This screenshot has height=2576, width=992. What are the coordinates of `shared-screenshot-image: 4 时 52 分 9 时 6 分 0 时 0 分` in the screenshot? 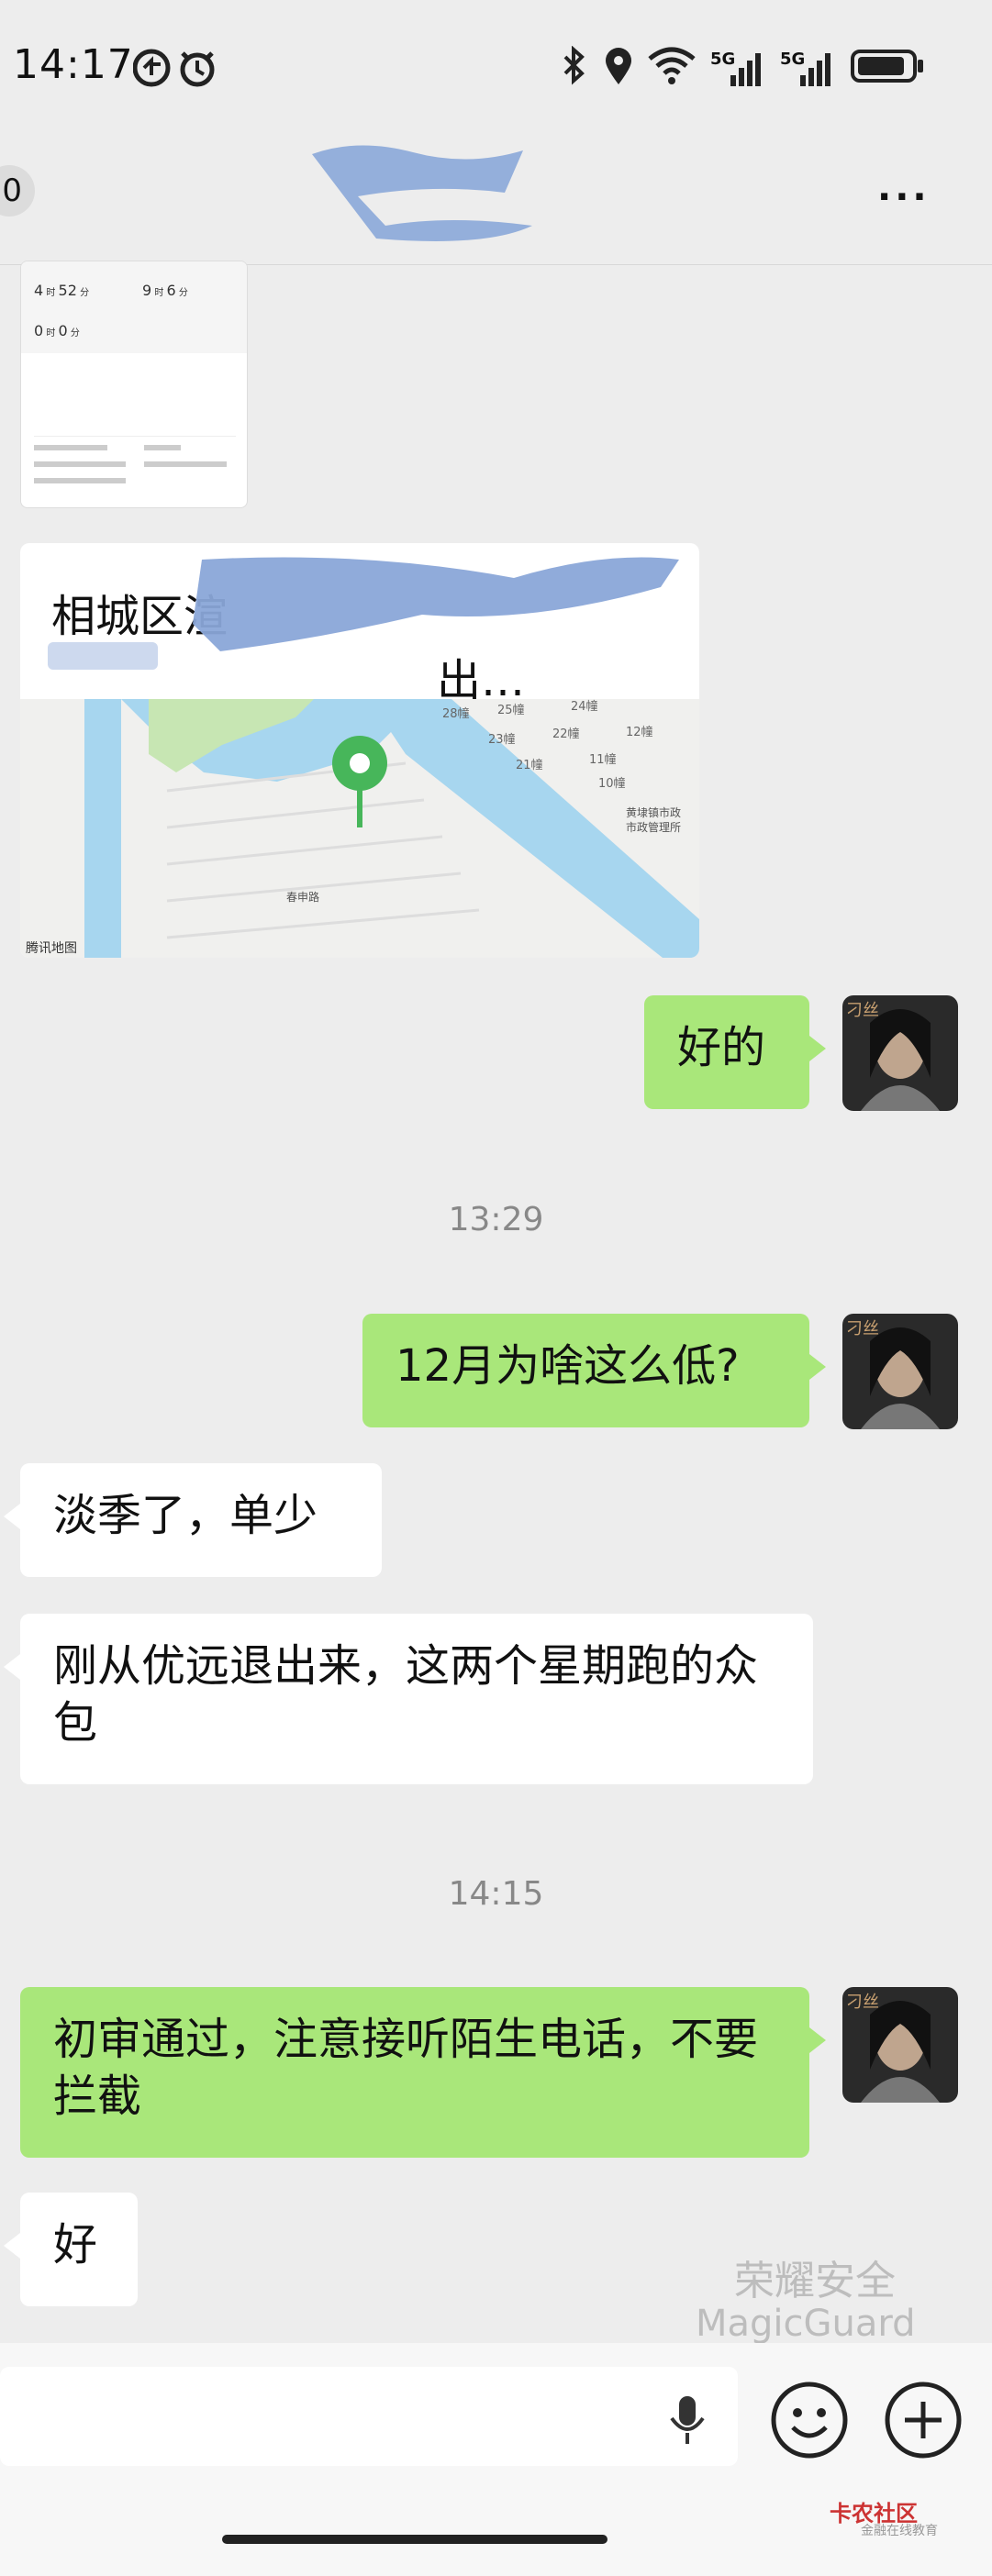 It's located at (134, 384).